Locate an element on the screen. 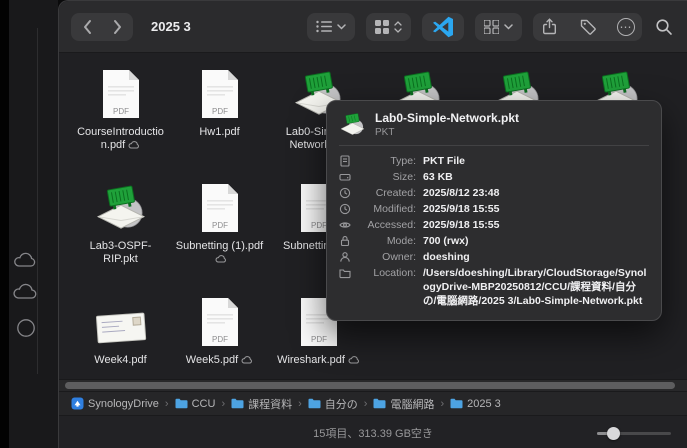 The height and width of the screenshot is (448, 687). more-button: ⋯ is located at coordinates (625, 27).